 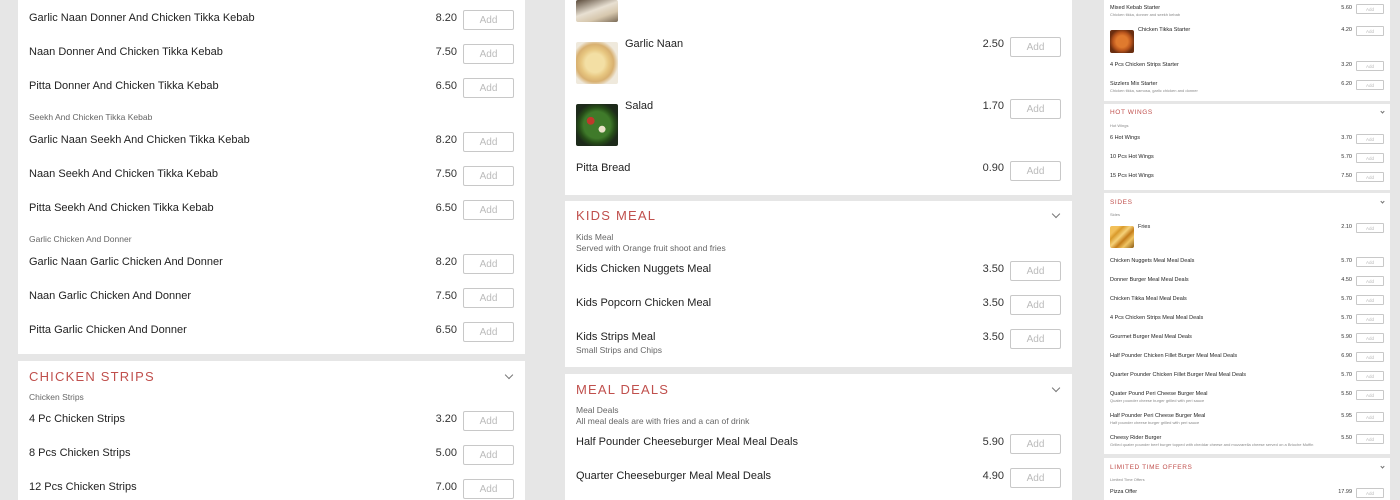 I want to click on item-price: 5.60, so click(x=1346, y=8).